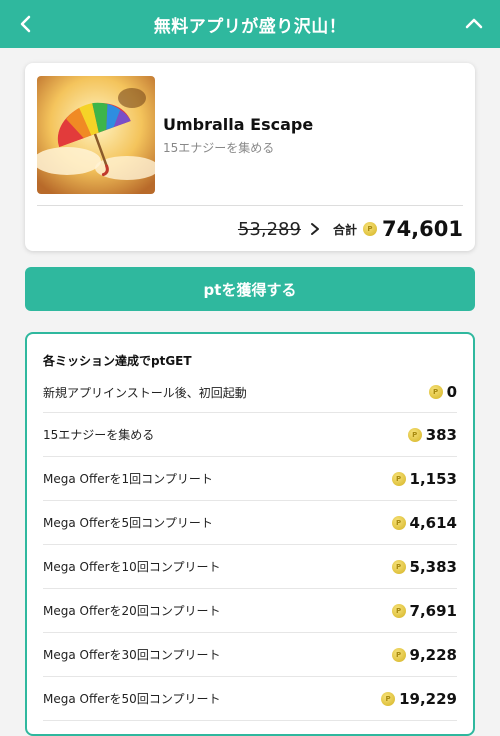 The width and height of the screenshot is (500, 736). Describe the element at coordinates (250, 392) in the screenshot. I see `mission-row: 新規アプリインストール後、初回起動 P 0` at that location.